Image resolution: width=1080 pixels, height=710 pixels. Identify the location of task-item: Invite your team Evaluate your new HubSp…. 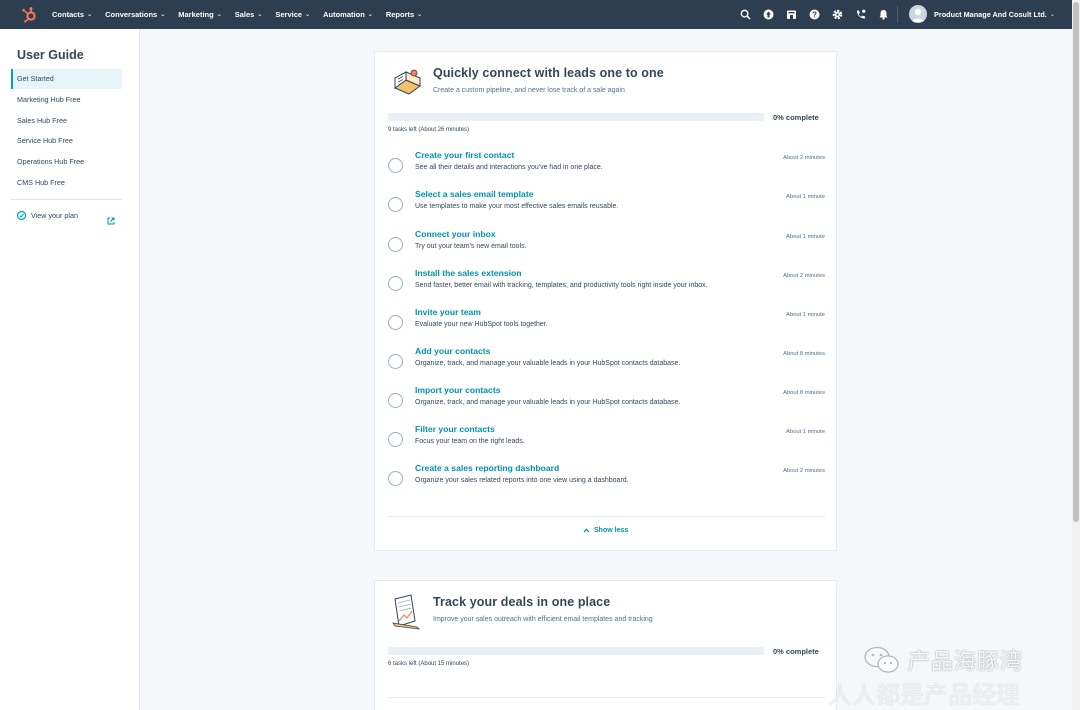
(606, 326).